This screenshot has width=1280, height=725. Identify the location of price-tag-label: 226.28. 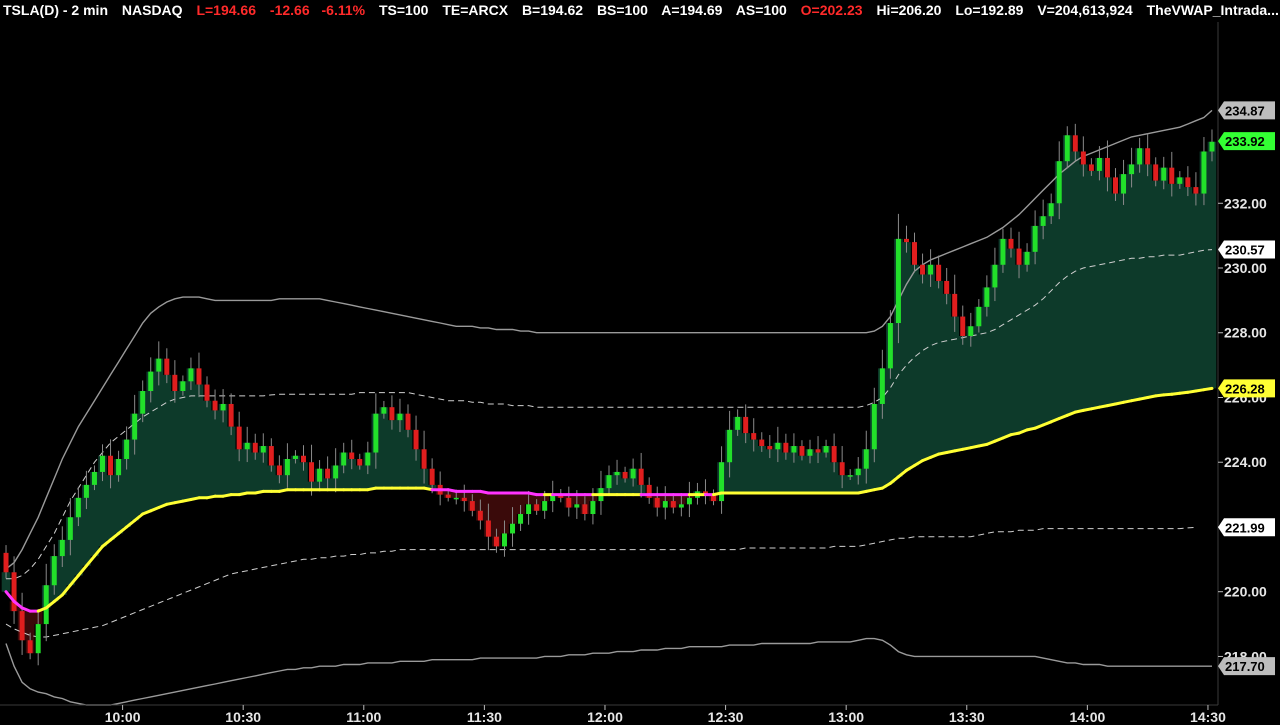
(1245, 388).